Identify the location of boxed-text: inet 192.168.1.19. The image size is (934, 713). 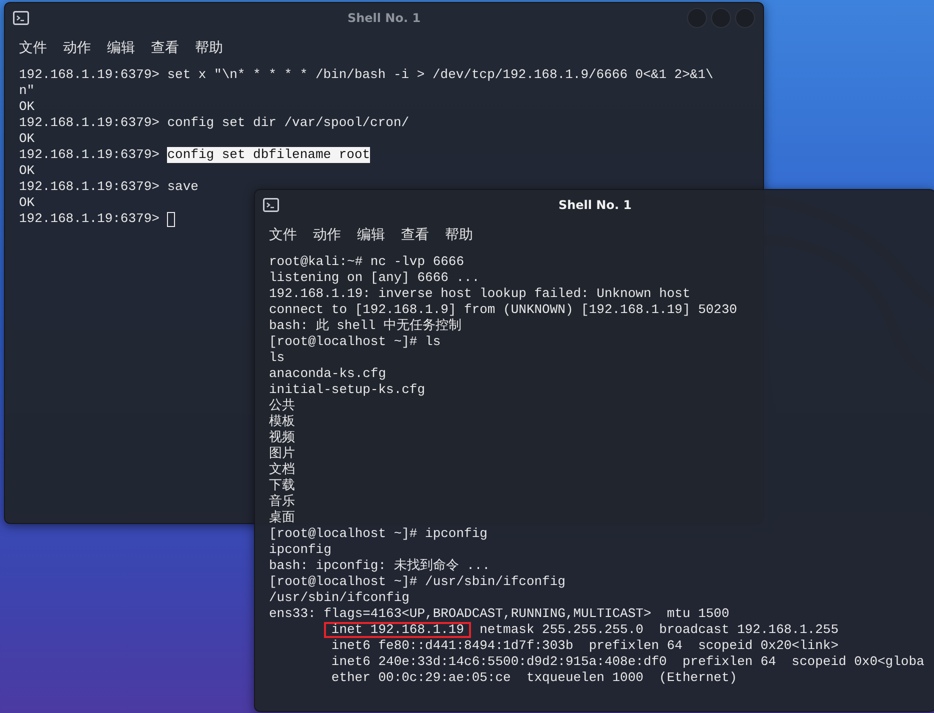
(398, 630).